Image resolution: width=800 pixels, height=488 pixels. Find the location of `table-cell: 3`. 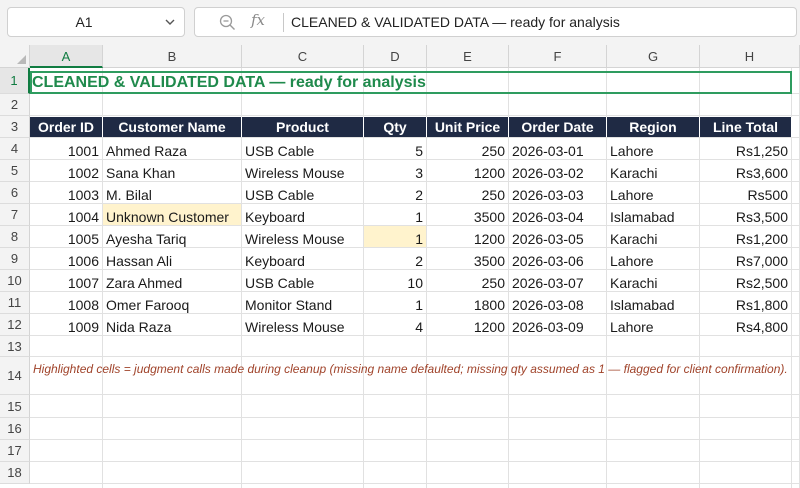

table-cell: 3 is located at coordinates (395, 170).